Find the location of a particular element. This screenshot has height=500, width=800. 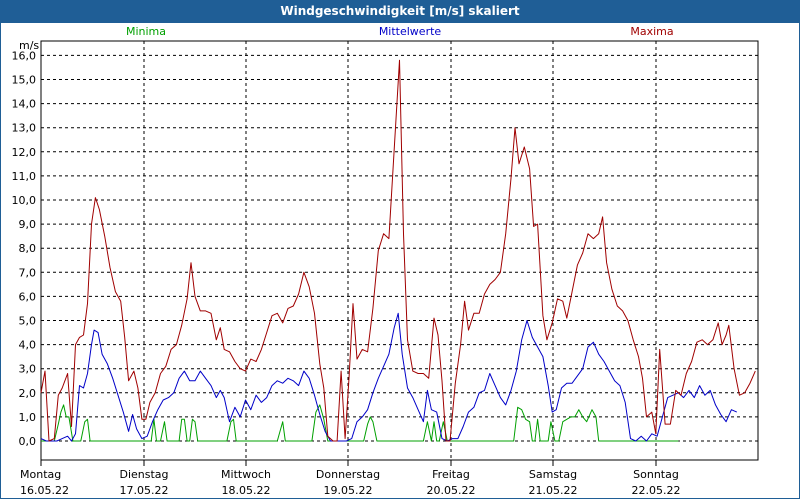

x-tick-date: 18.05.22 is located at coordinates (246, 490).